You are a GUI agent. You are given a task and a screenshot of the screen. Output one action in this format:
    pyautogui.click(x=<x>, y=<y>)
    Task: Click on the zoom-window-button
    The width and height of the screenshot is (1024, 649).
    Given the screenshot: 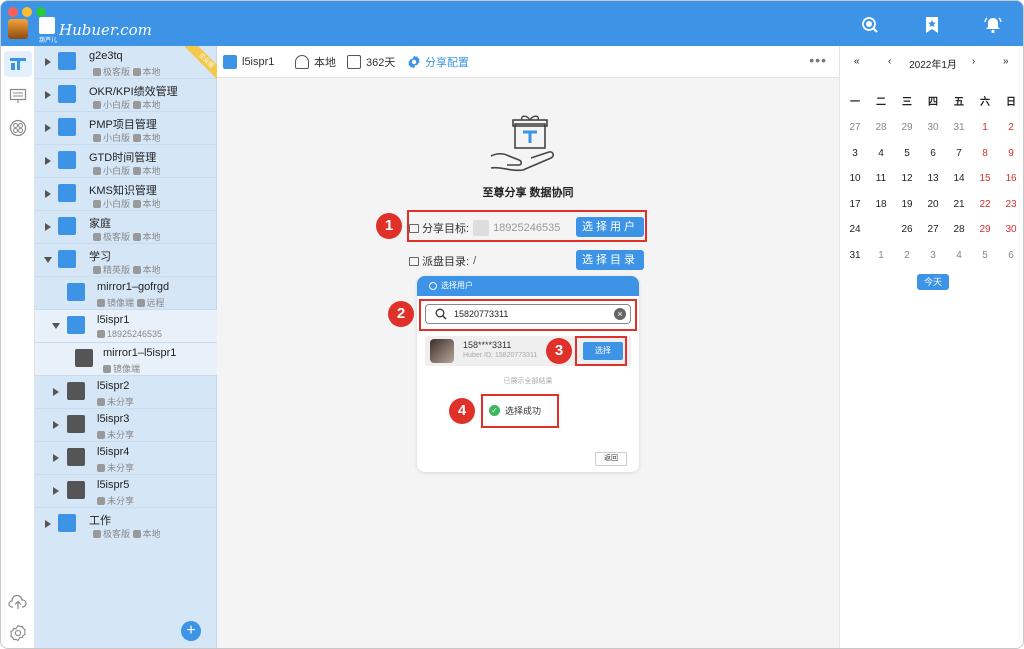 What is the action you would take?
    pyautogui.click(x=41, y=12)
    